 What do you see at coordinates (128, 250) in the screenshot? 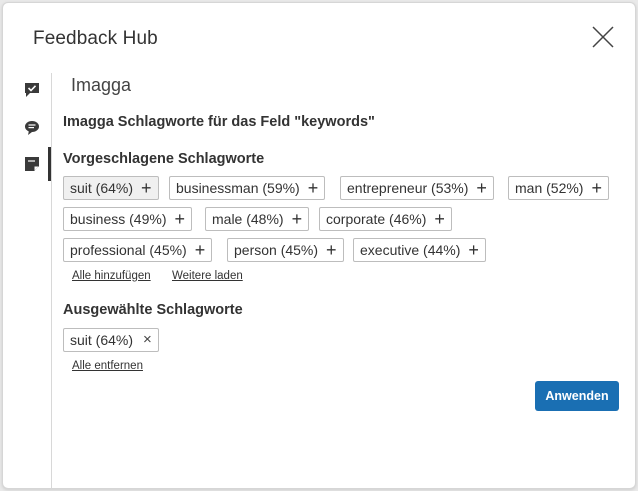
I see `tag-label: professional (45%)` at bounding box center [128, 250].